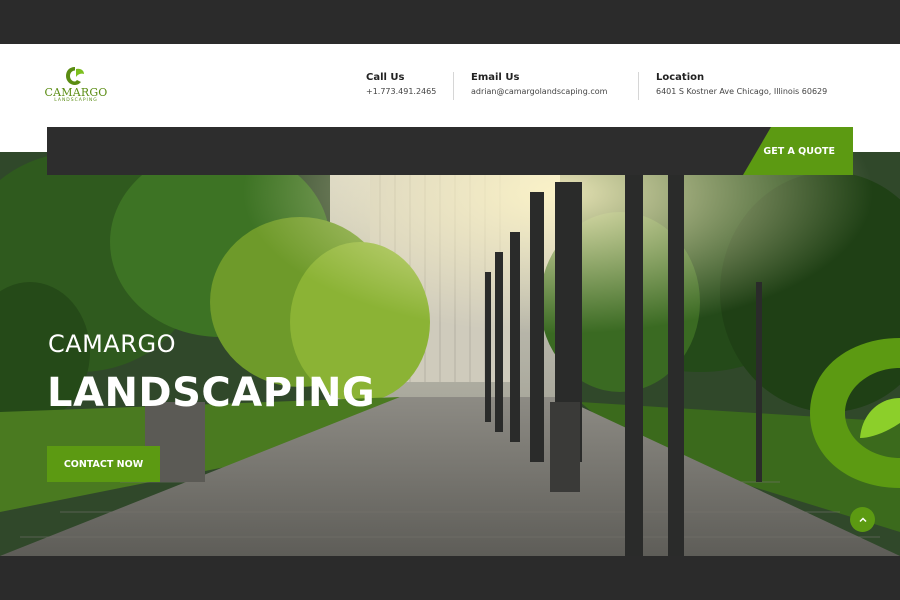 The image size is (900, 600). Describe the element at coordinates (450, 22) in the screenshot. I see `top-frame` at that location.